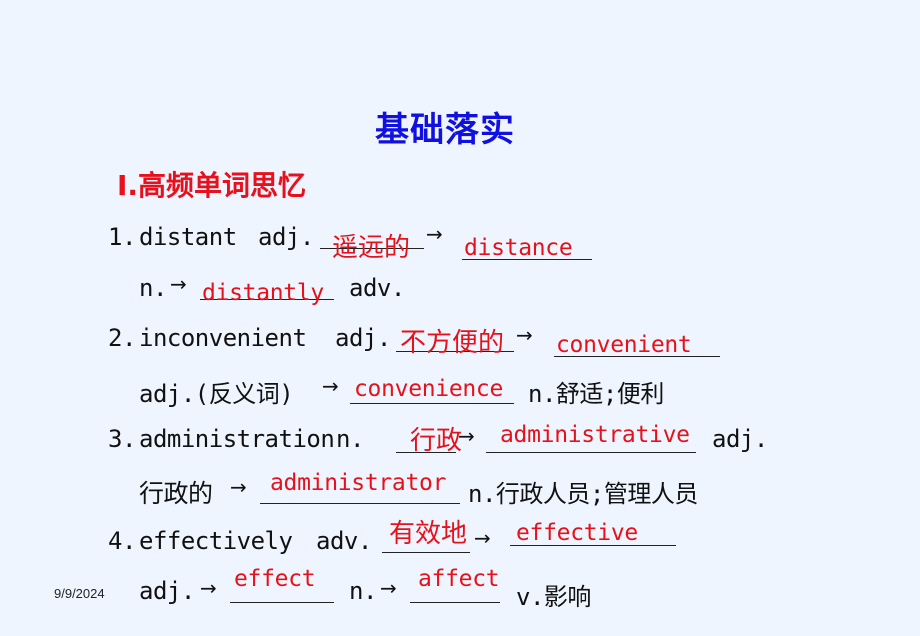 The height and width of the screenshot is (636, 920). Describe the element at coordinates (167, 591) in the screenshot. I see `line2-prefix: adj.` at that location.